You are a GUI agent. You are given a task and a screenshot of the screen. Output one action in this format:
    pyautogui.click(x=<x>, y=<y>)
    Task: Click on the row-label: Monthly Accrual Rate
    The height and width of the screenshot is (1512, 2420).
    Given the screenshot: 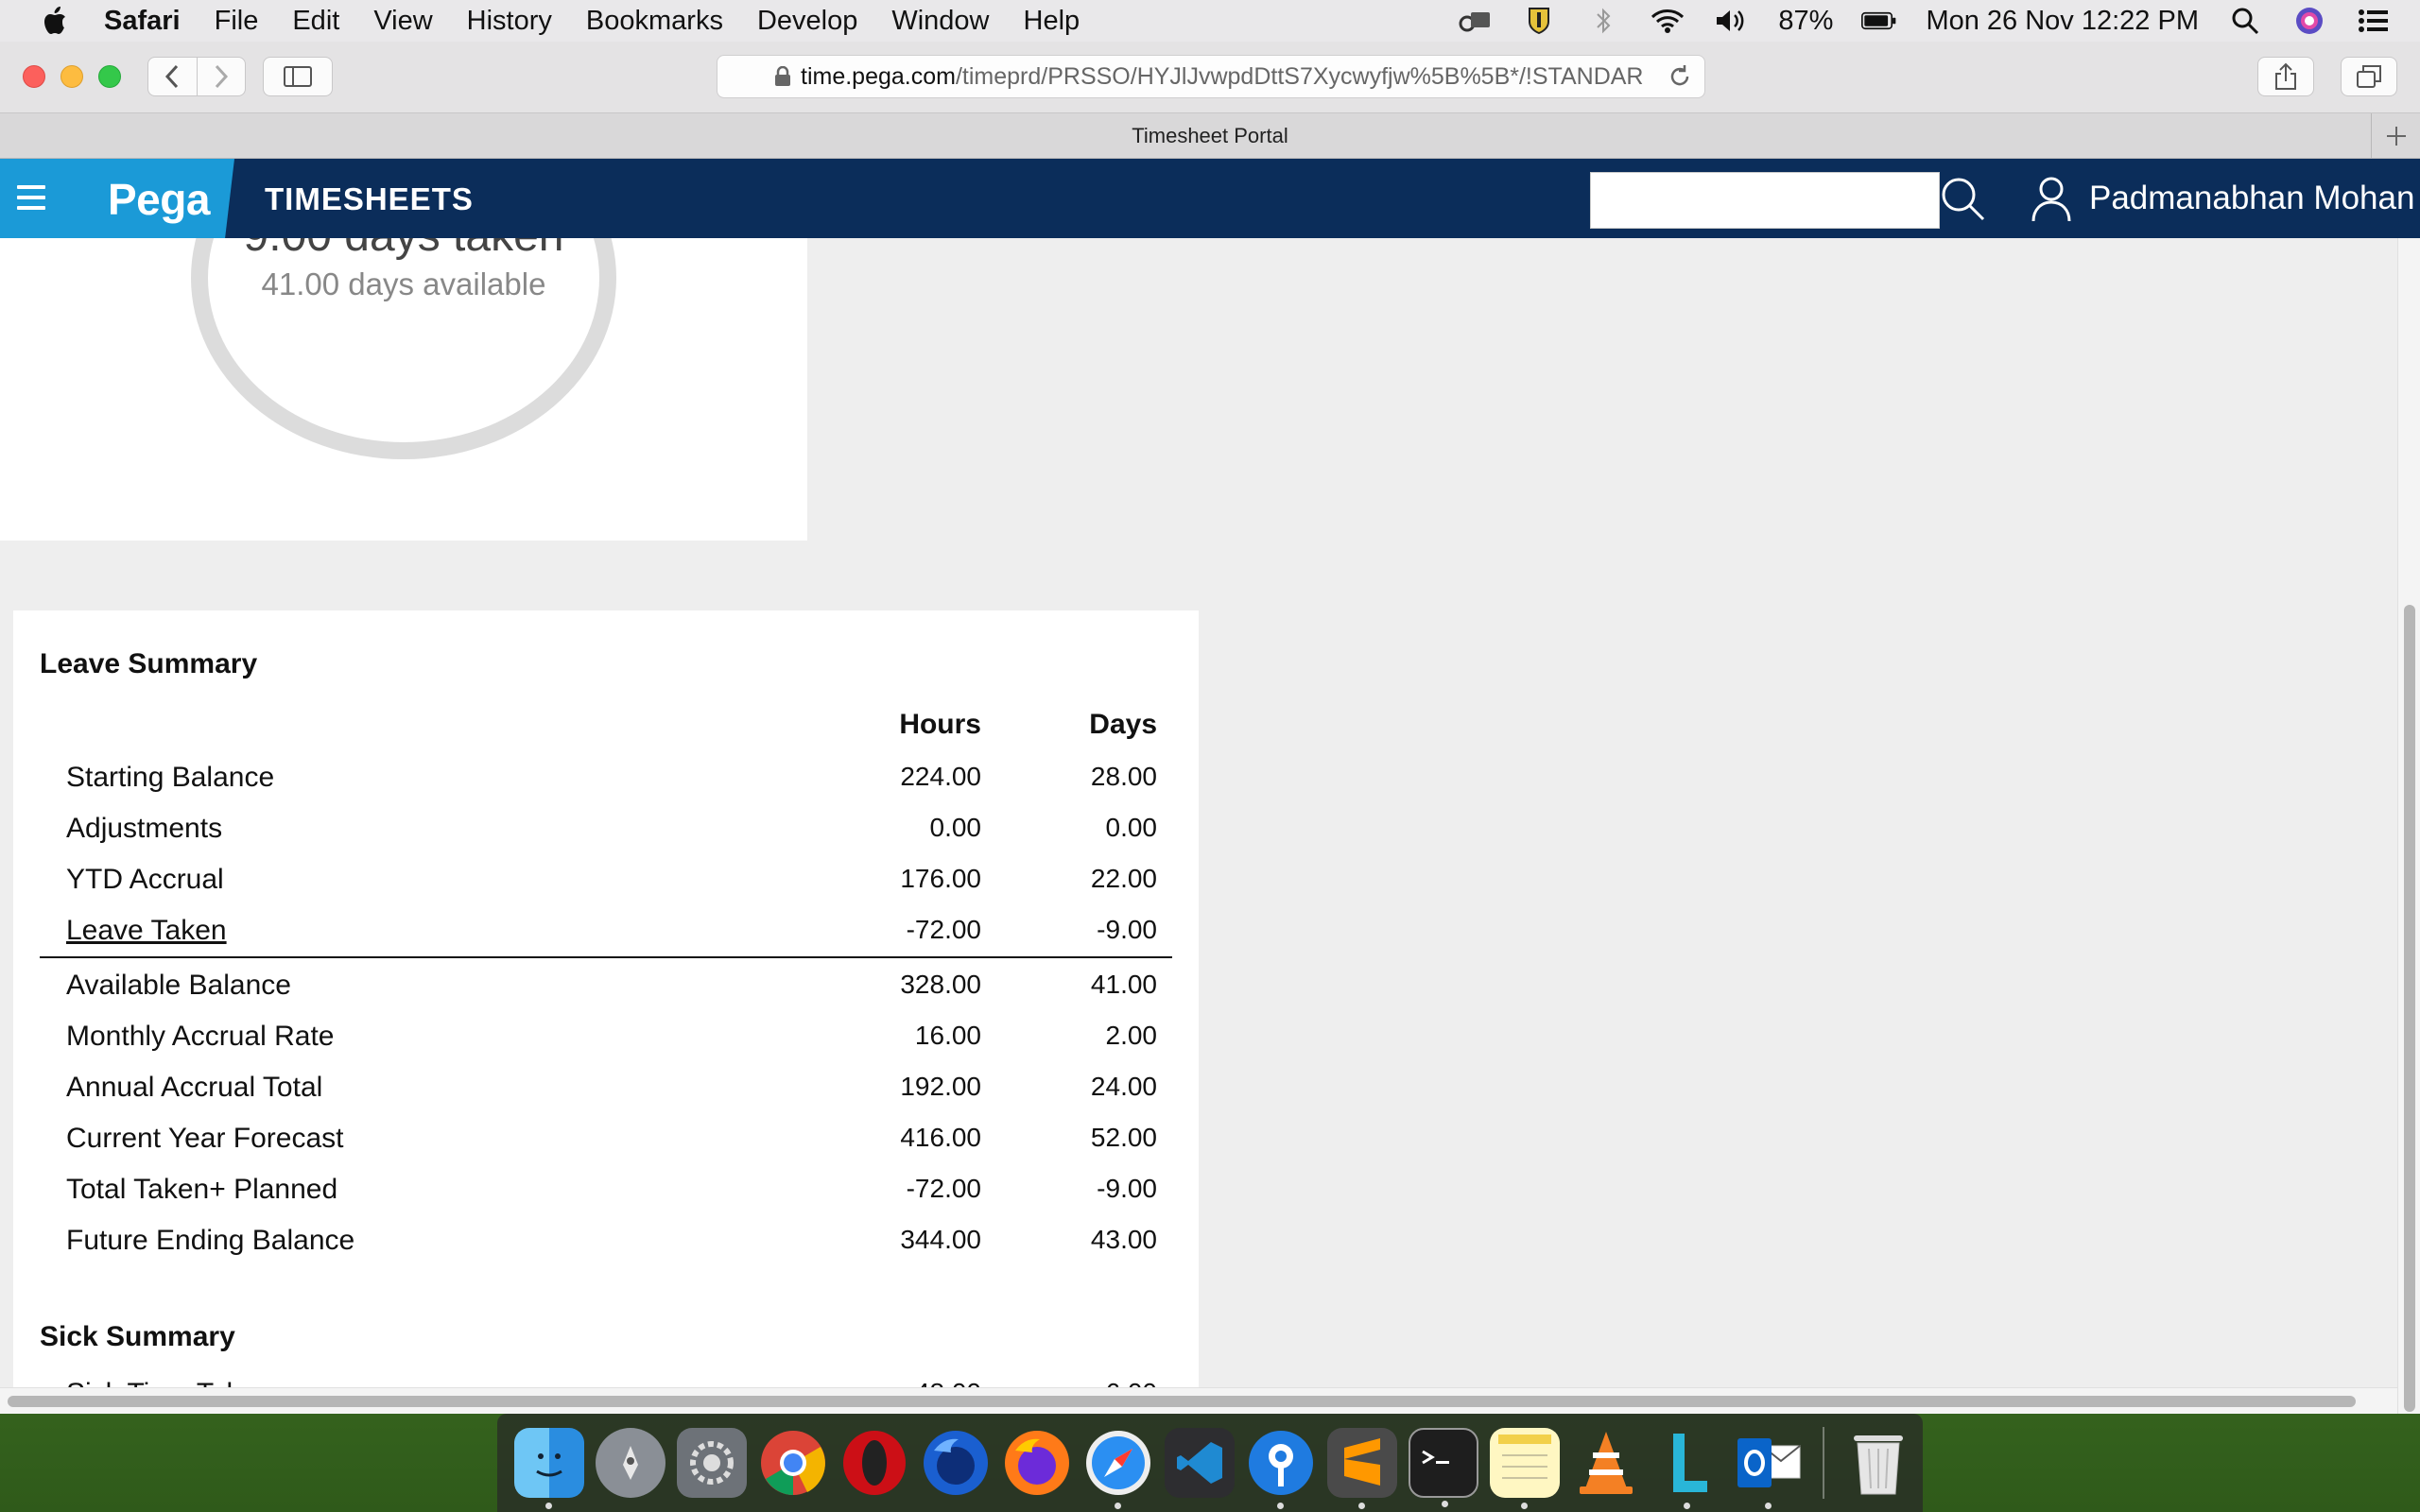 What is the action you would take?
    pyautogui.click(x=201, y=1036)
    